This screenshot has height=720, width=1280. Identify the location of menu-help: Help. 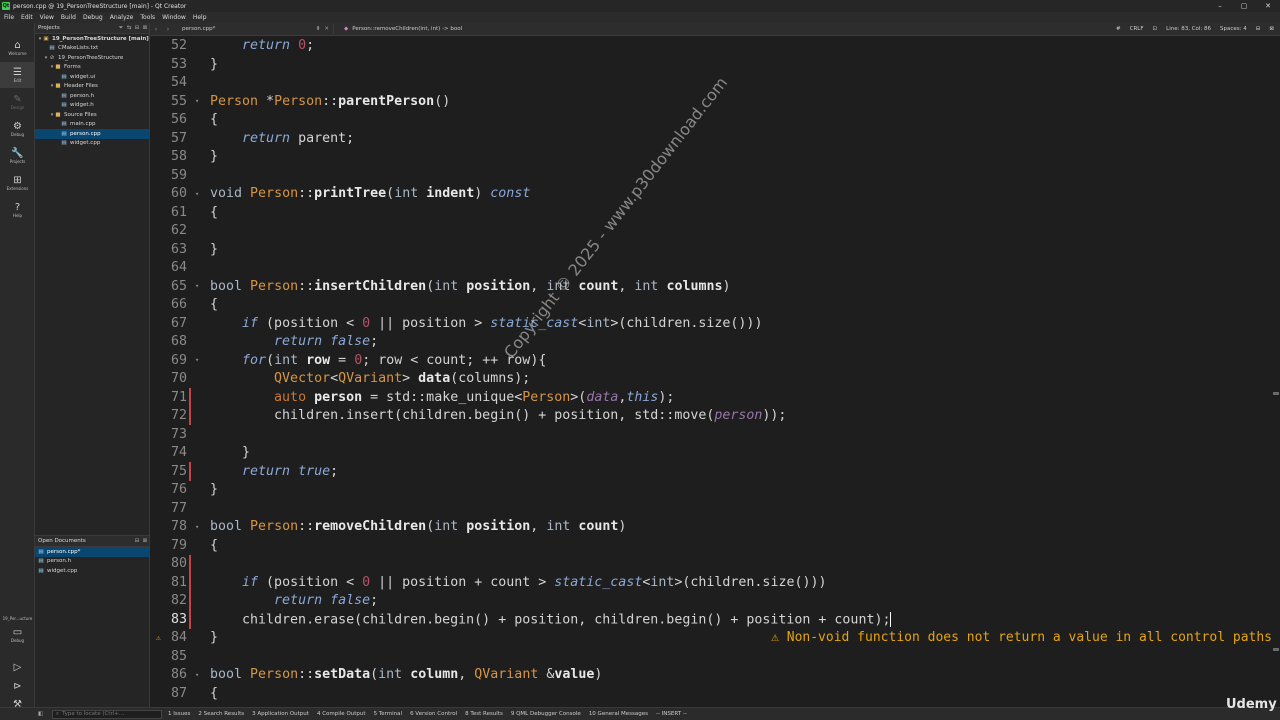
(200, 17).